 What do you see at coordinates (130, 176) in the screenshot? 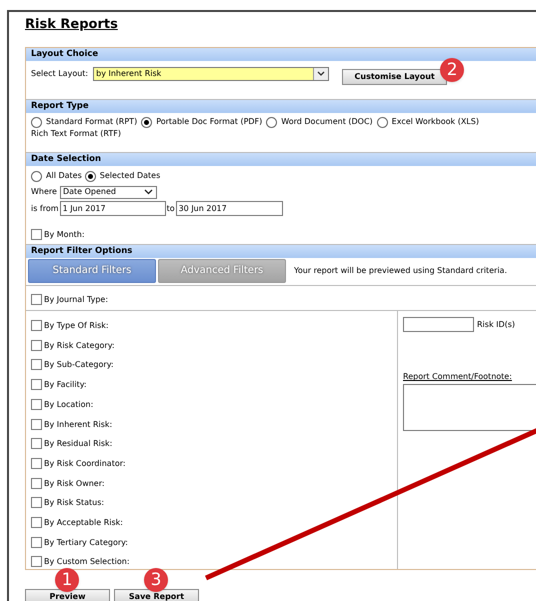
I see `date-mode-label: Selected Dates` at bounding box center [130, 176].